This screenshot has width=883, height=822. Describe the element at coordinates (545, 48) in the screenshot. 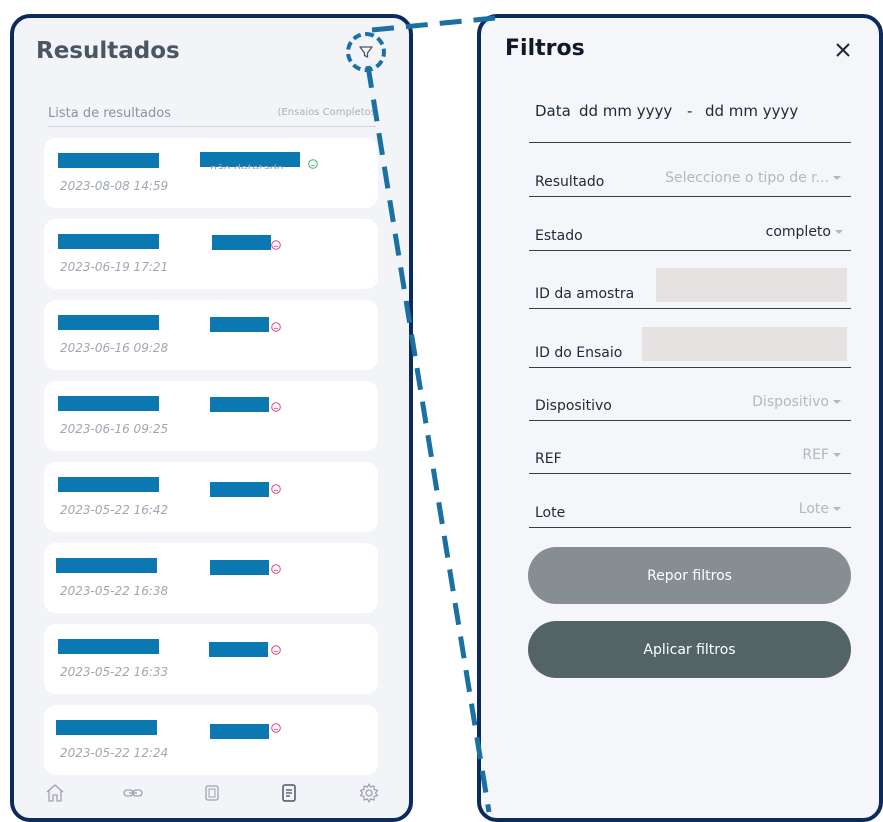

I see `filters-title: Filtros` at that location.